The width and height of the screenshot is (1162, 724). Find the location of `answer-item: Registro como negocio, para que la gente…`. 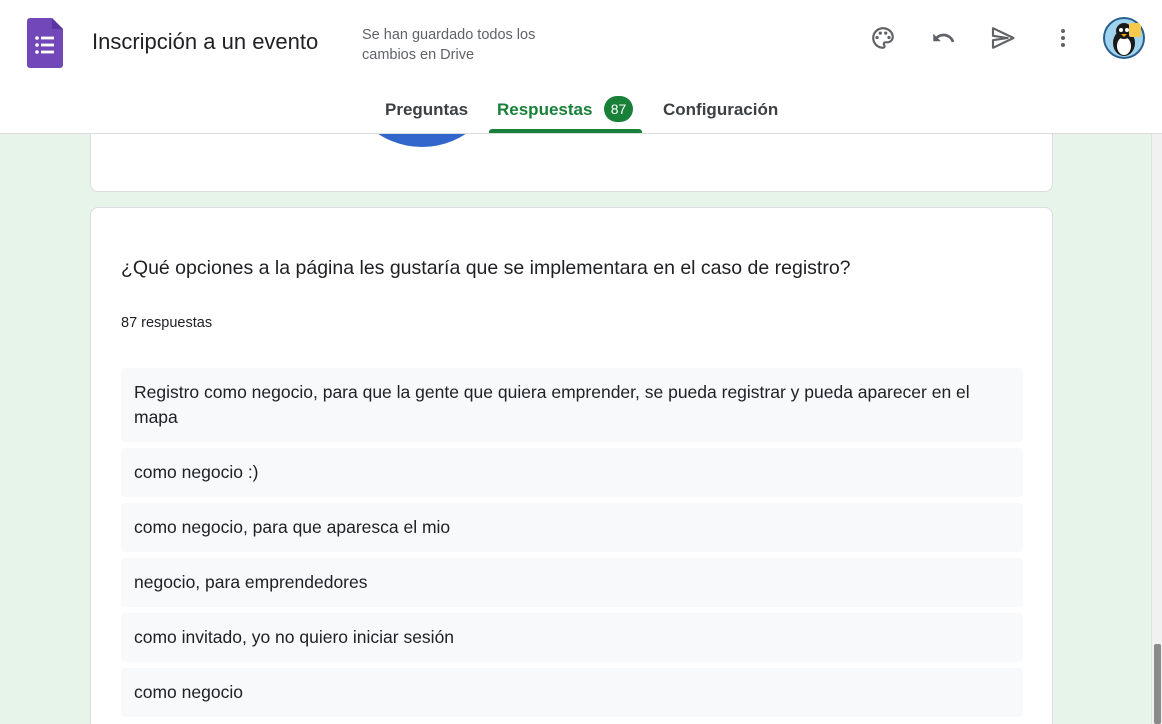

answer-item: Registro como negocio, para que la gente… is located at coordinates (572, 405).